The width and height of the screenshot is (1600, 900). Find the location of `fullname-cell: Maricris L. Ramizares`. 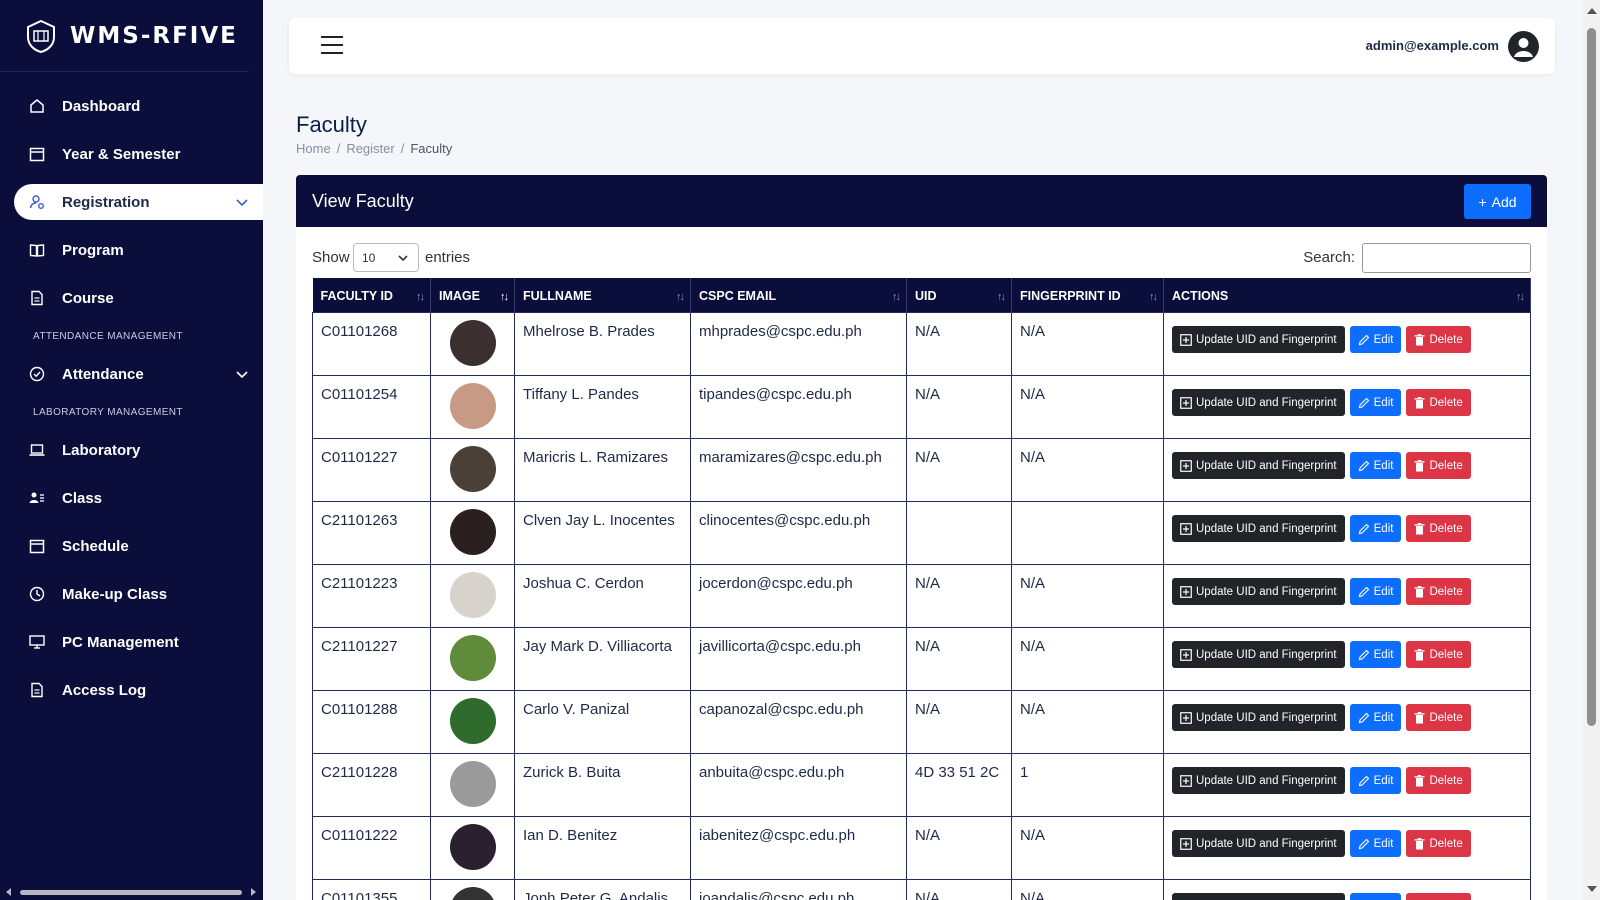

fullname-cell: Maricris L. Ramizares is located at coordinates (602, 470).